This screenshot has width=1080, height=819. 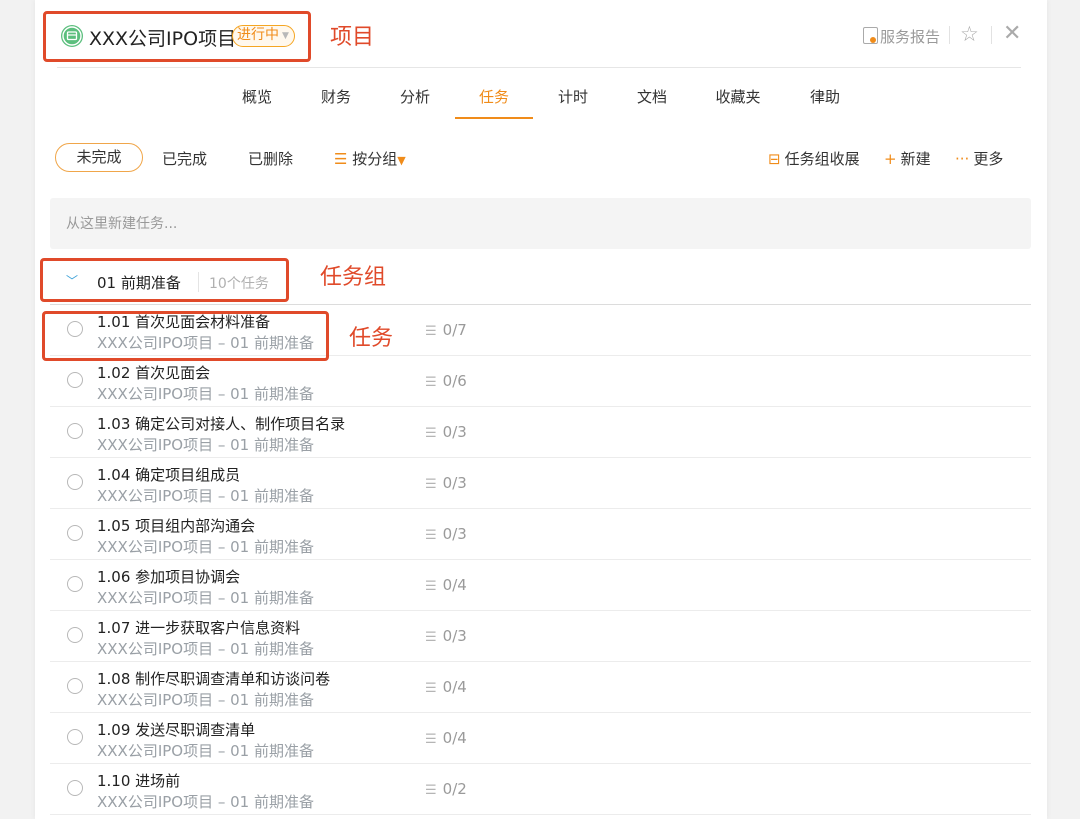 I want to click on more-label: 更多, so click(x=988, y=159).